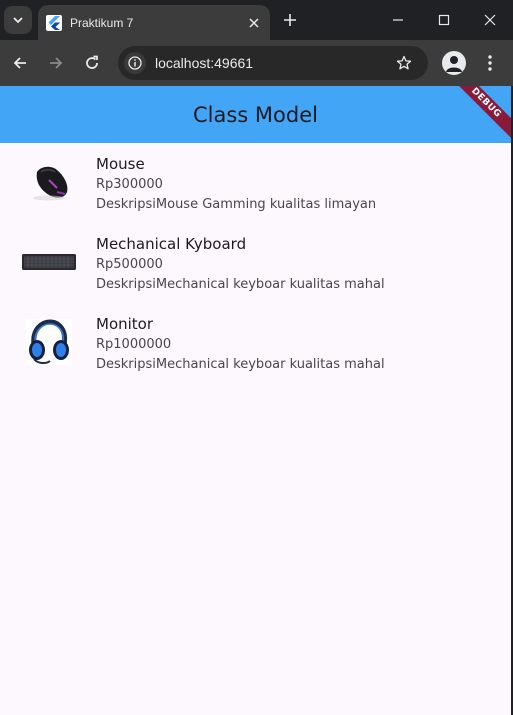 This screenshot has width=513, height=715. I want to click on plus-icon, so click(290, 20).